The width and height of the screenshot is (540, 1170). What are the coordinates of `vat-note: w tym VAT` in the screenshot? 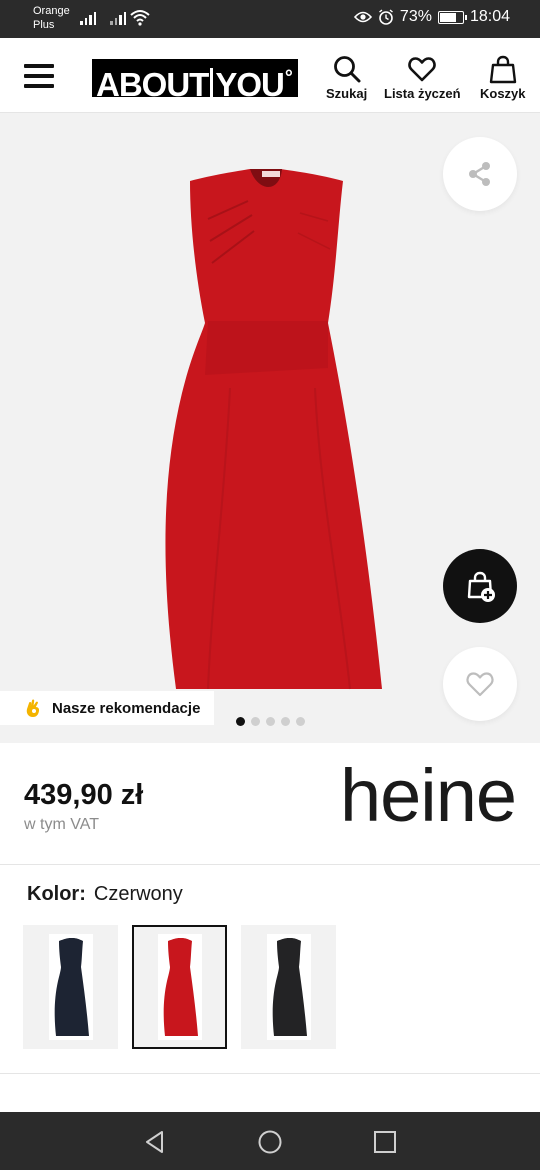 It's located at (61, 824).